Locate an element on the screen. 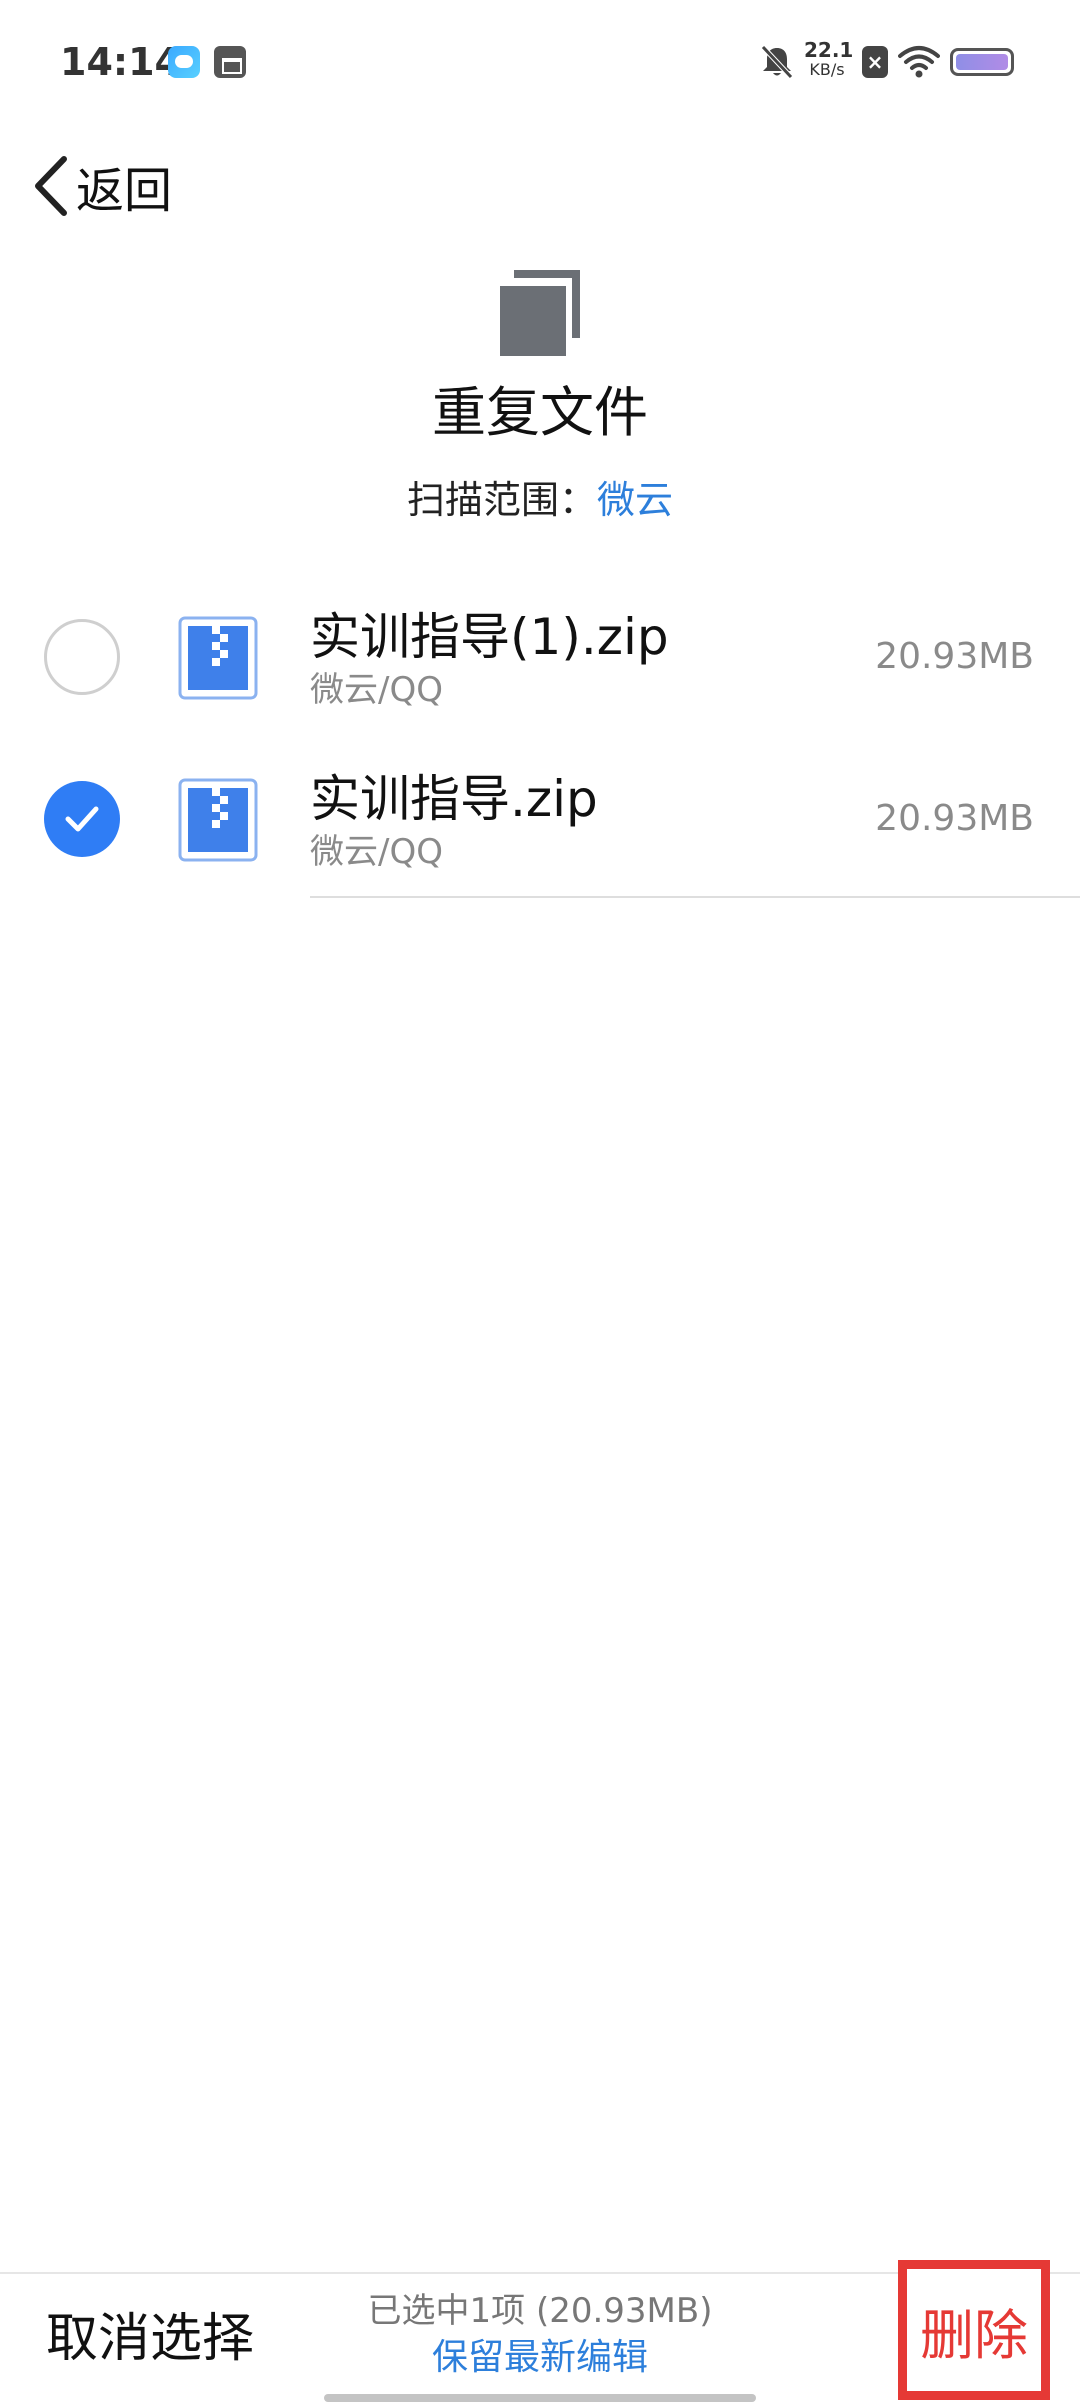  scan-scope: 扫描范围：微云 is located at coordinates (540, 500).